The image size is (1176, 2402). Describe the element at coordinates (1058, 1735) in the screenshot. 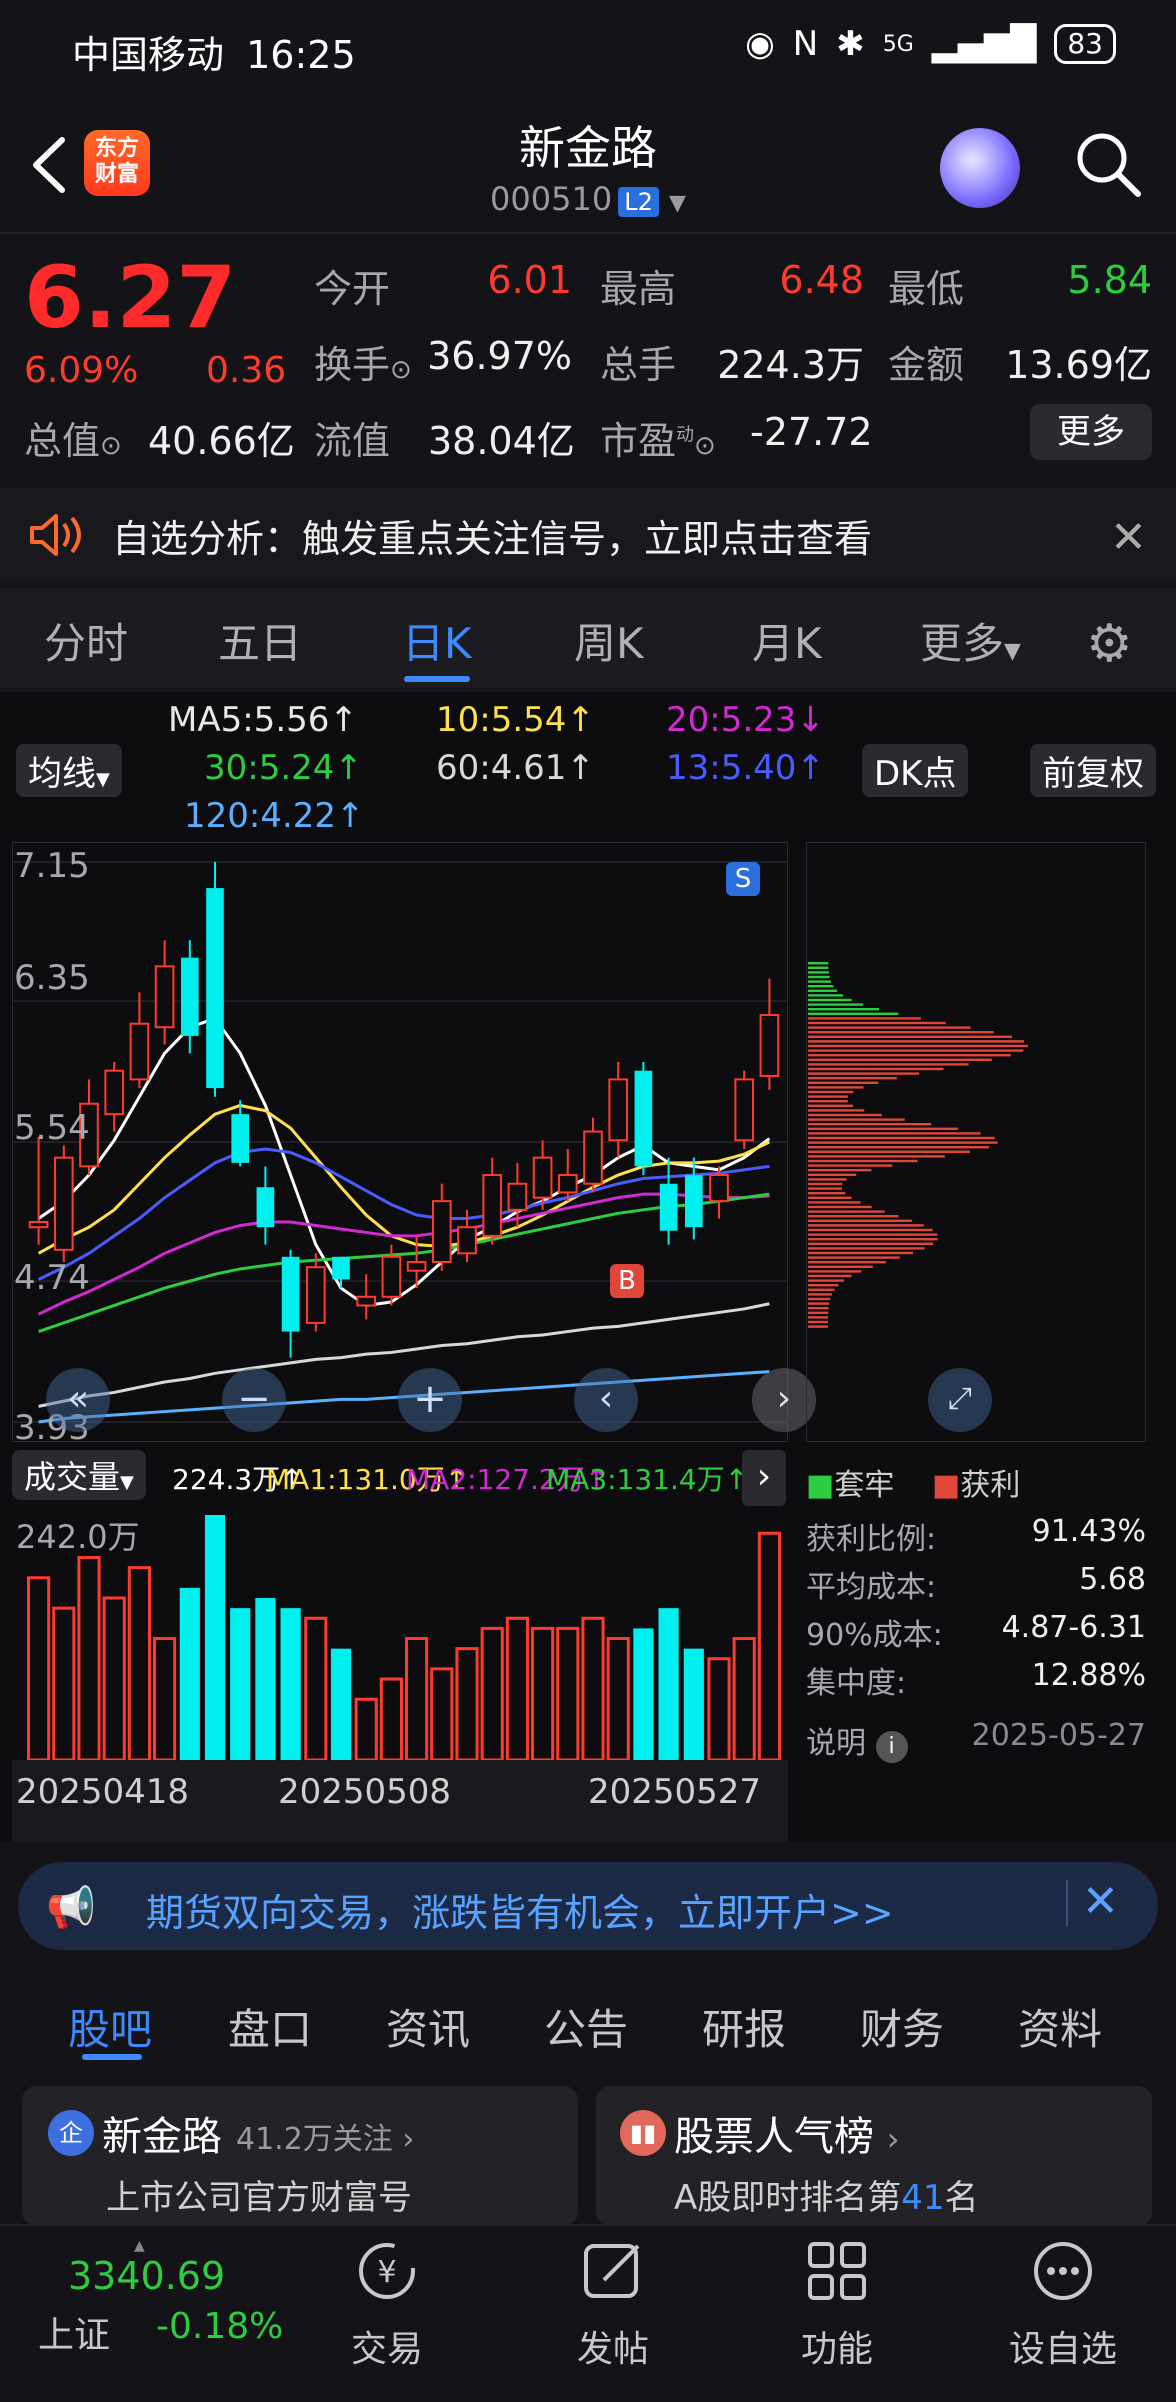

I see `chip-date: 2025-05-27` at that location.